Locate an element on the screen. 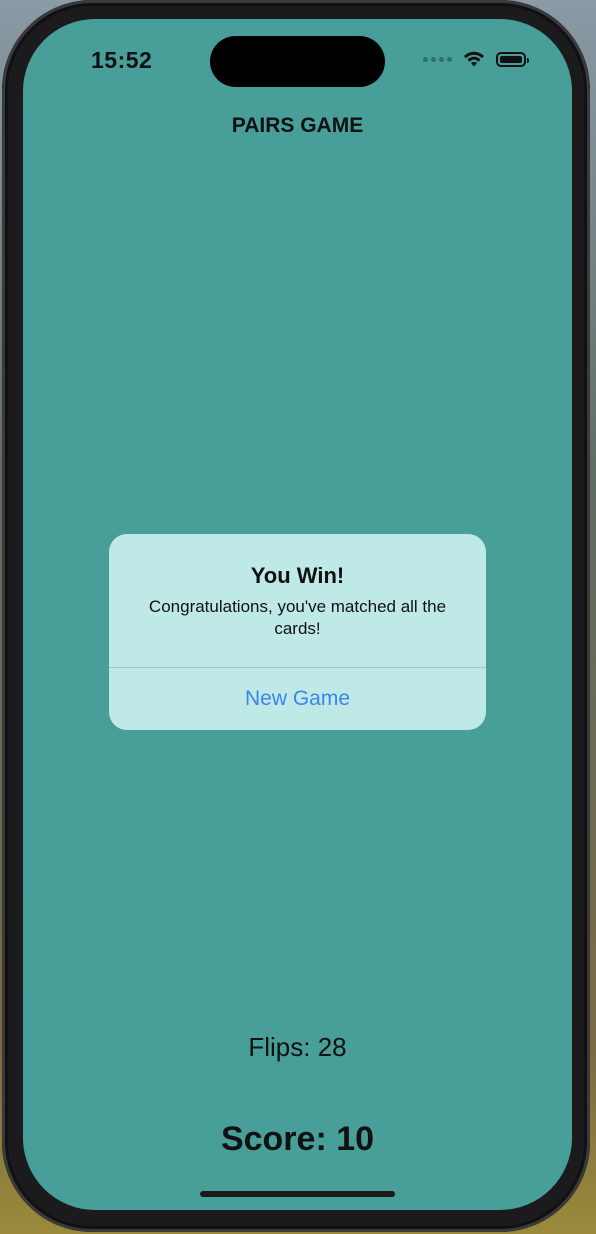 The image size is (596, 1234). dynamic-island is located at coordinates (297, 61).